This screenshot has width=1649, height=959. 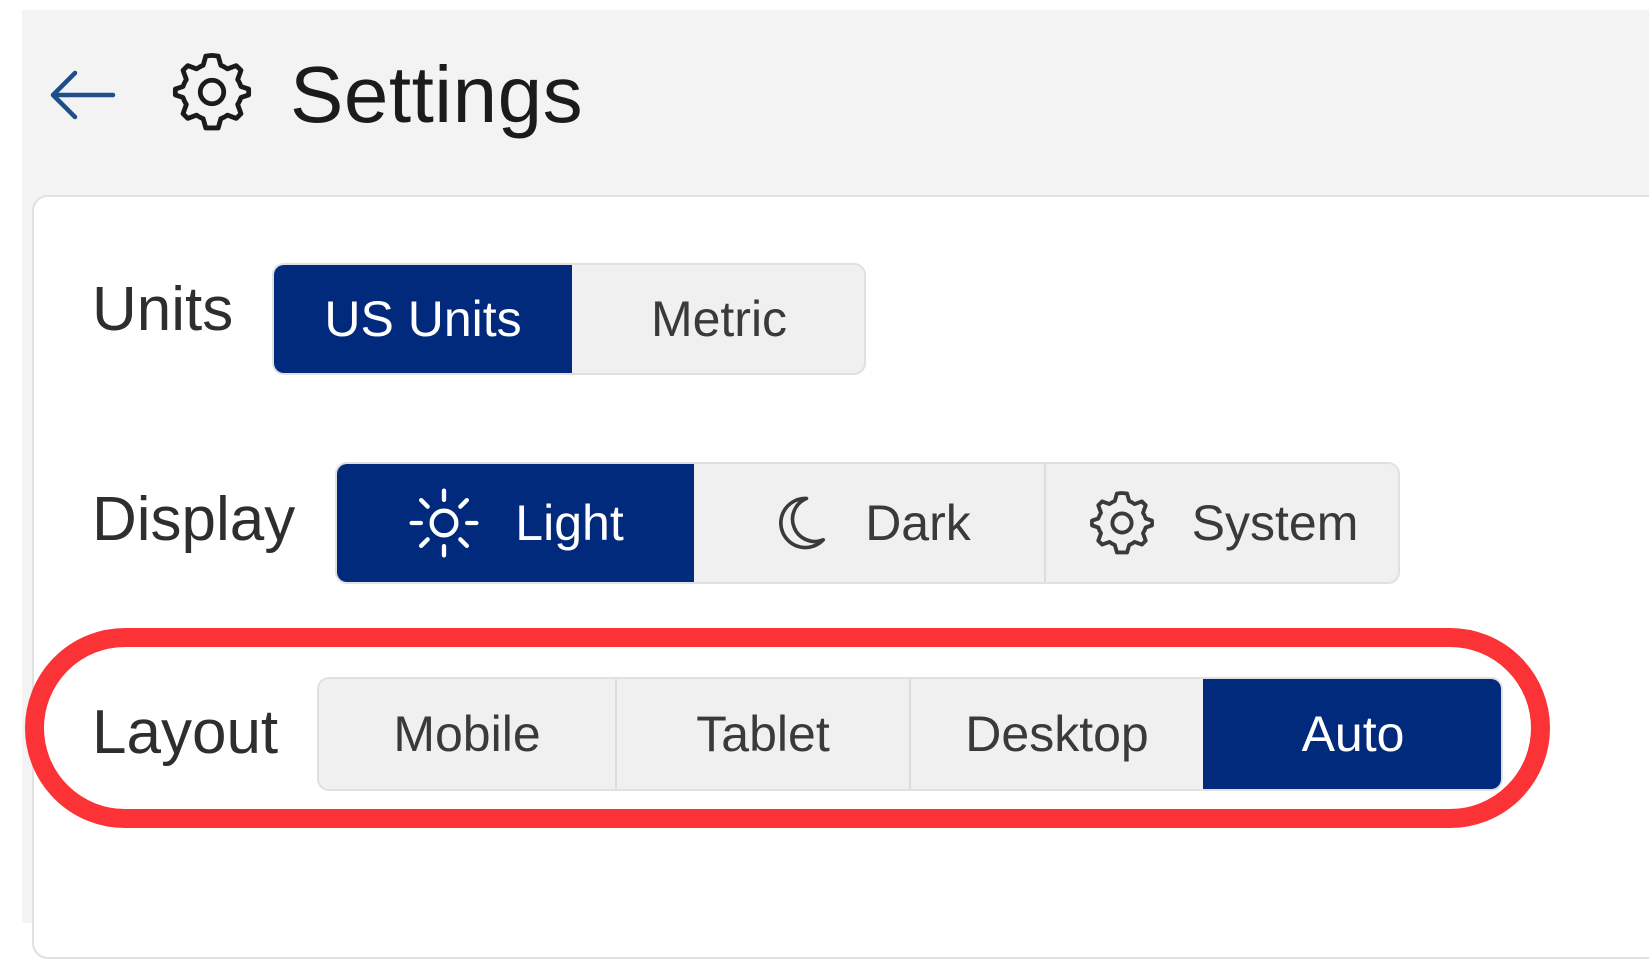 I want to click on arrow-left-icon, so click(x=83, y=95).